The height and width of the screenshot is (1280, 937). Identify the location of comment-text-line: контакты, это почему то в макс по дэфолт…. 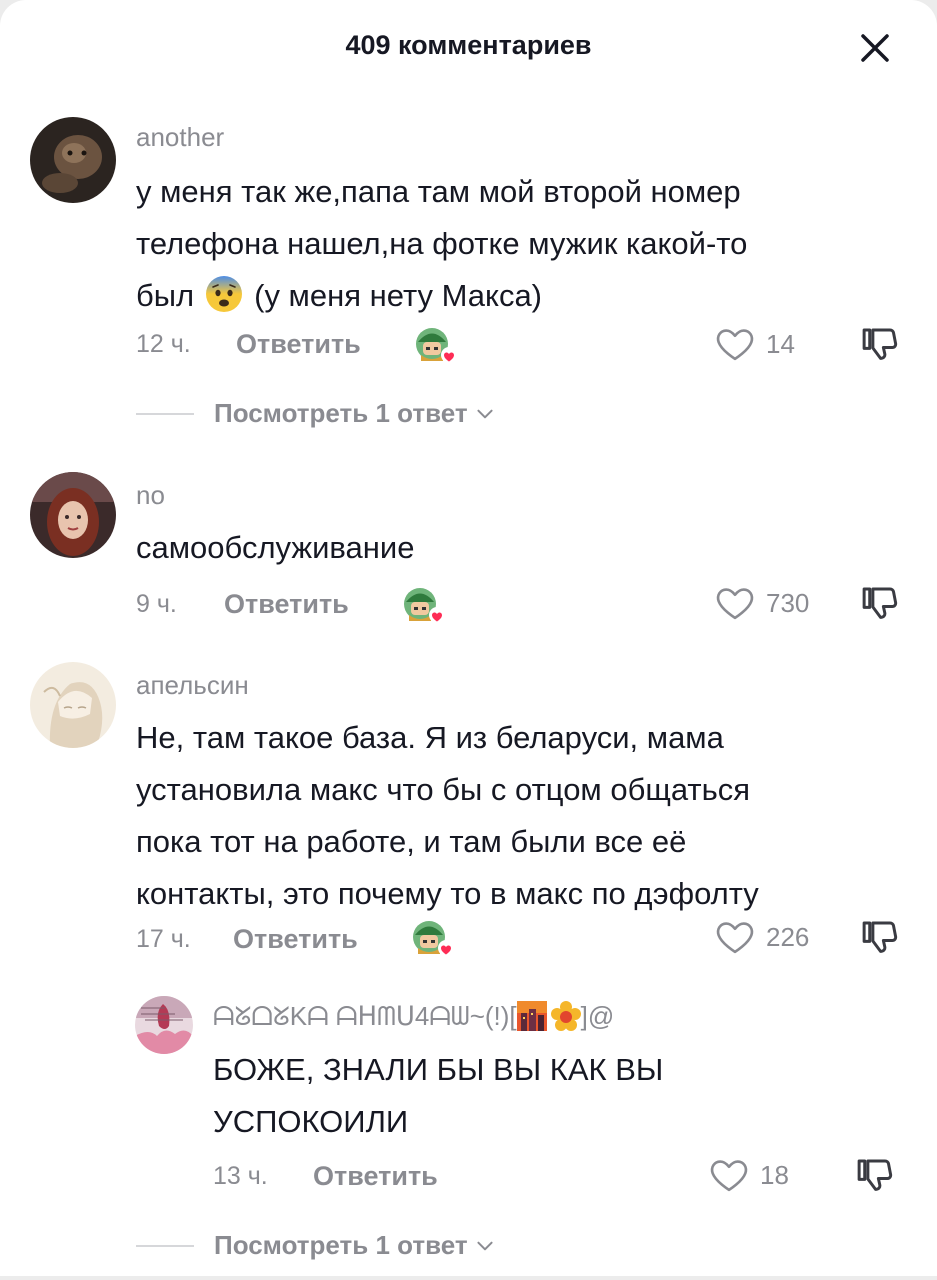
(447, 893).